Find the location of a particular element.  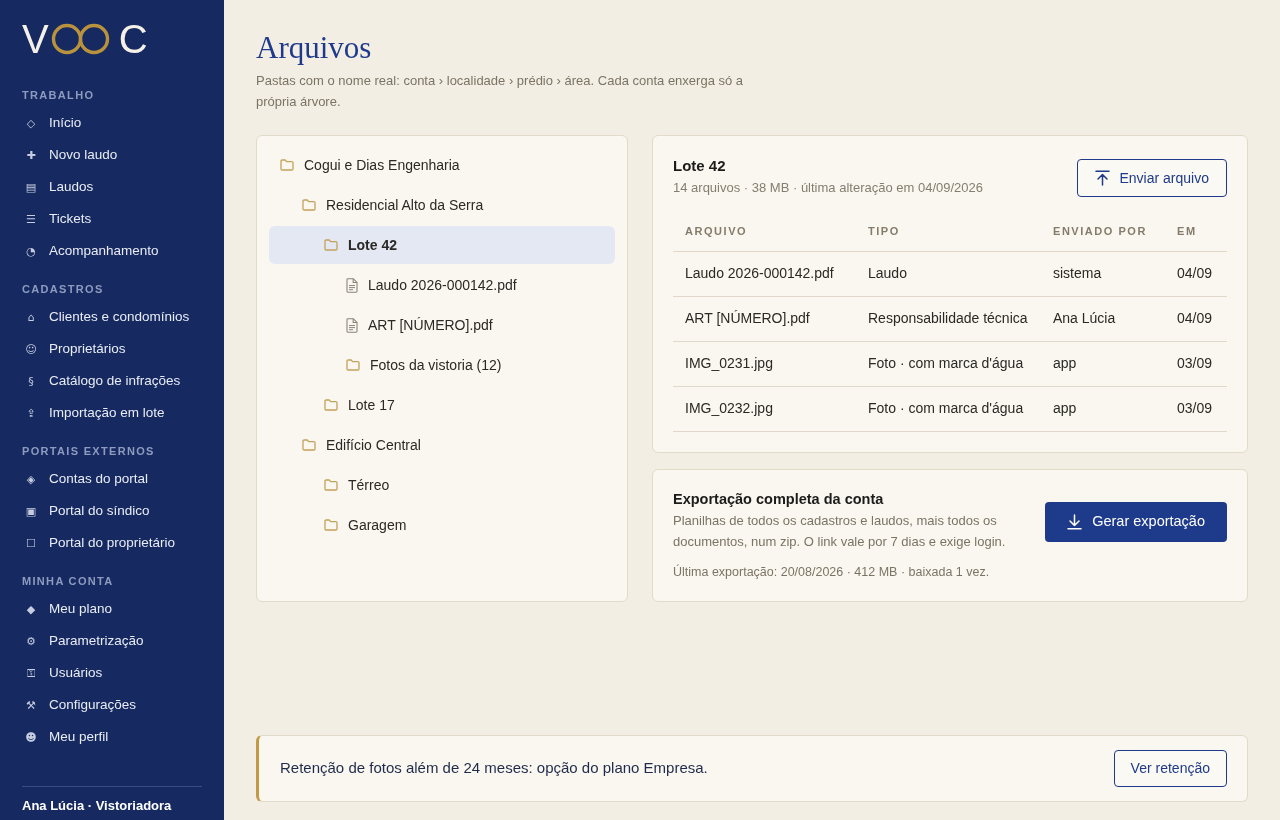

gear-icon: ⚙ is located at coordinates (31, 641).